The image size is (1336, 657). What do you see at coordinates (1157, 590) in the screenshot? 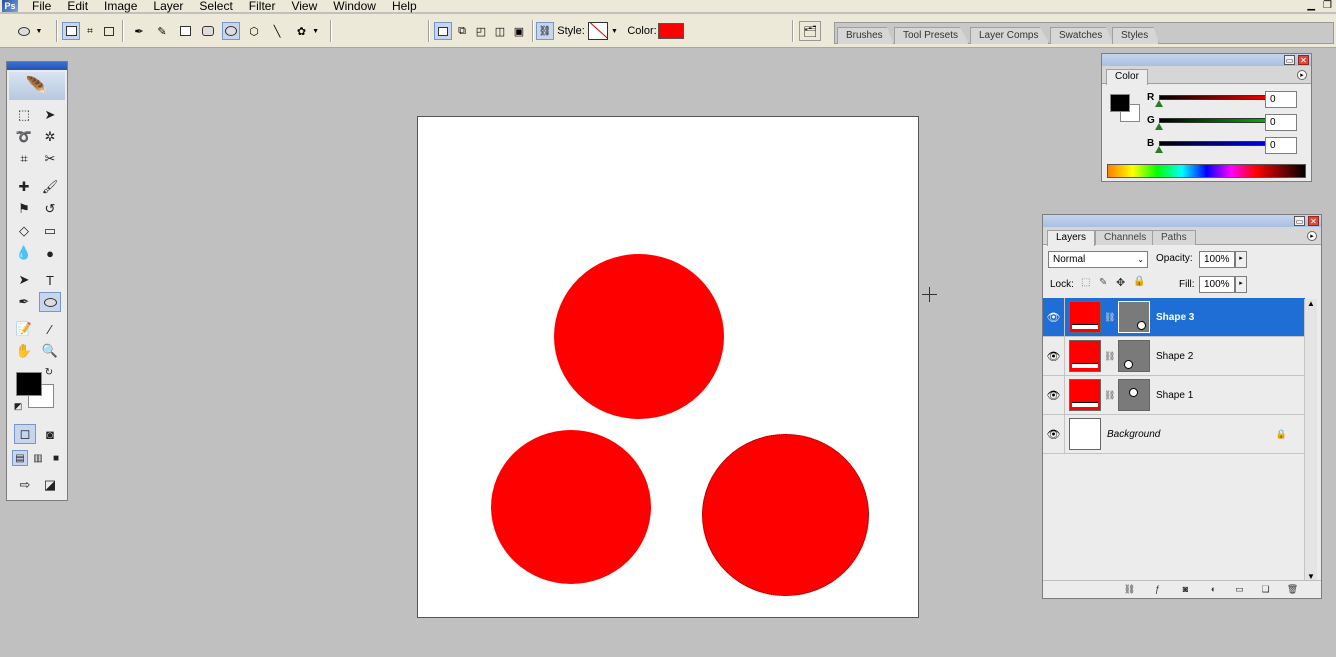
I see `layer-style-icon: ƒ` at bounding box center [1157, 590].